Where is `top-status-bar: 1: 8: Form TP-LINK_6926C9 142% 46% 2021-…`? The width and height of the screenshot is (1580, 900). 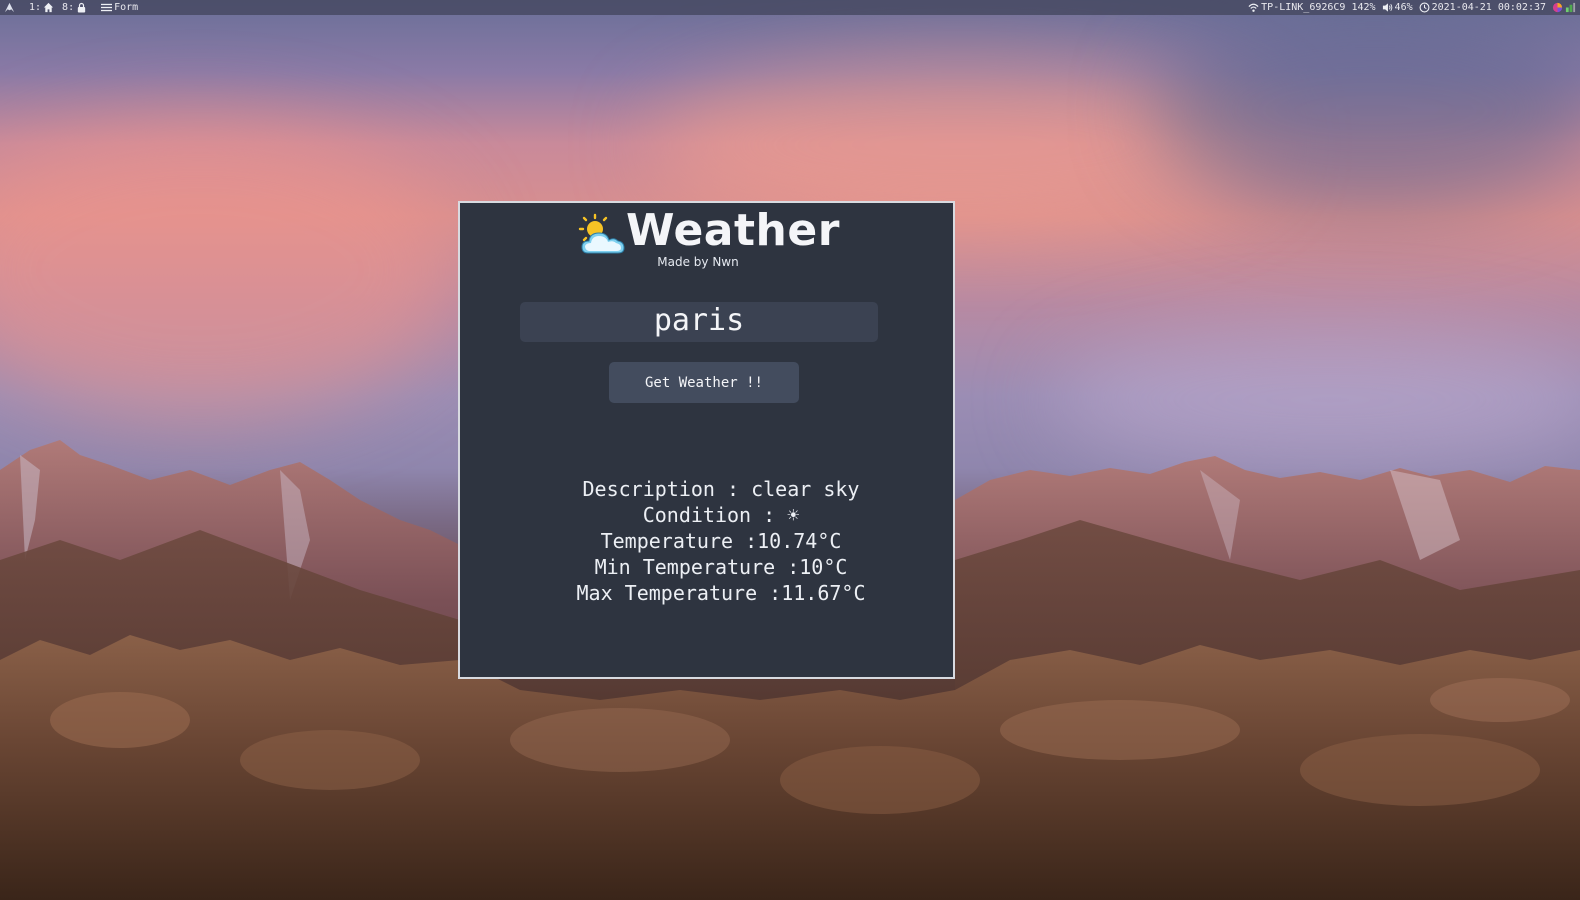
top-status-bar: 1: 8: Form TP-LINK_6926C9 142% 46% 2021-… is located at coordinates (790, 7).